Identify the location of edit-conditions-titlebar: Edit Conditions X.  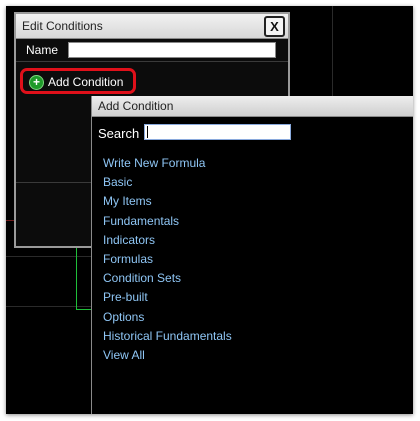
(152, 26).